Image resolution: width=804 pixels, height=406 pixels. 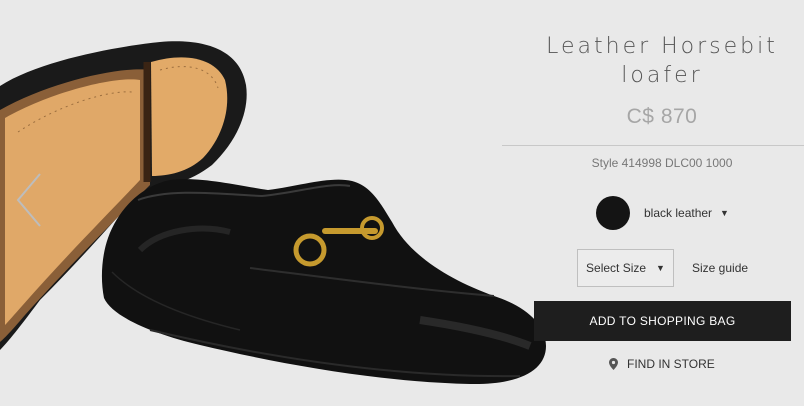 What do you see at coordinates (678, 213) in the screenshot?
I see `color-label: black leather` at bounding box center [678, 213].